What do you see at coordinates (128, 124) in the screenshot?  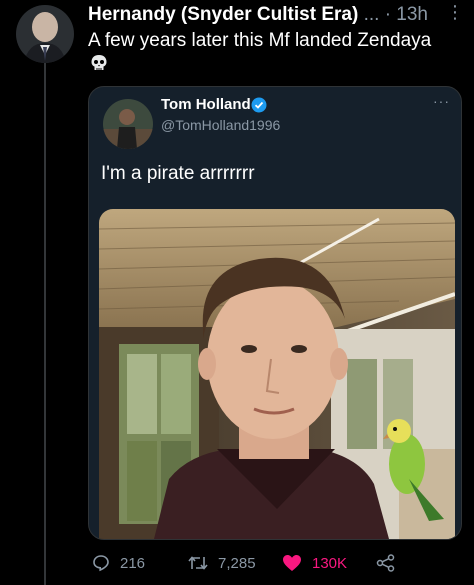 I see `quoted-avatar` at bounding box center [128, 124].